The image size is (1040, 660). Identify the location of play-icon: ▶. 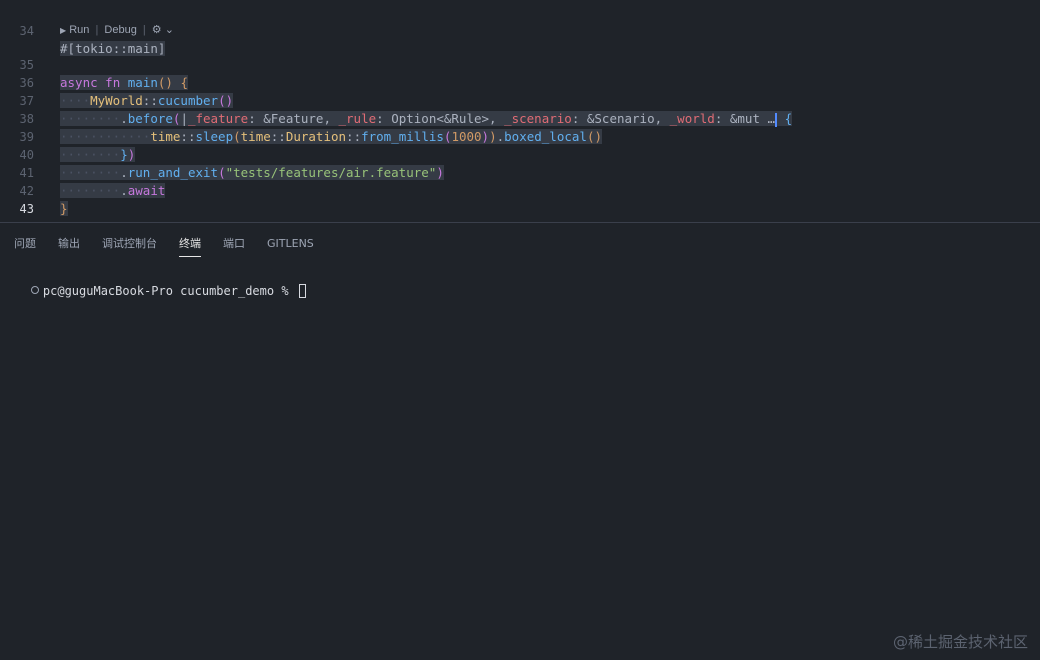
(63, 30).